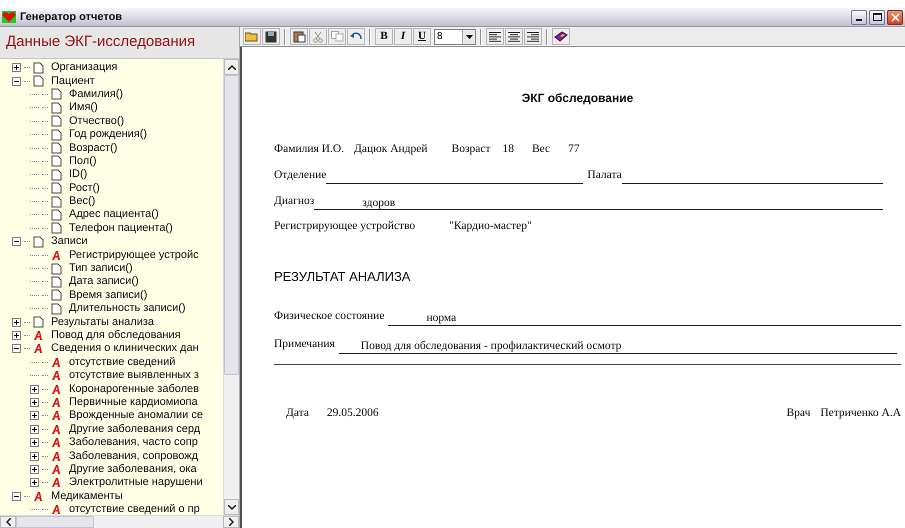  Describe the element at coordinates (231, 287) in the screenshot. I see `vertical-scrollbar` at that location.